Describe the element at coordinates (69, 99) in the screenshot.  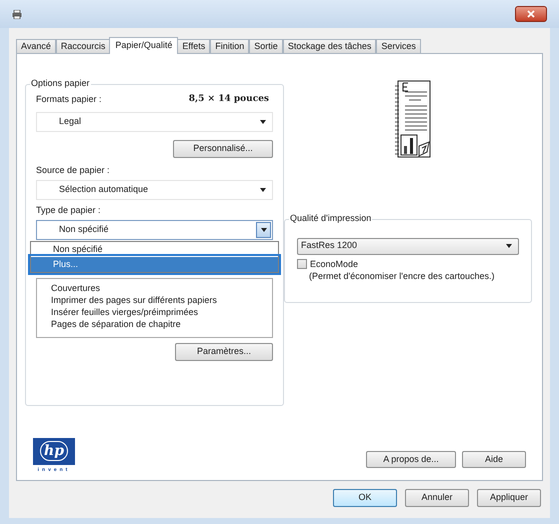
I see `field-label: Formats papier :` at that location.